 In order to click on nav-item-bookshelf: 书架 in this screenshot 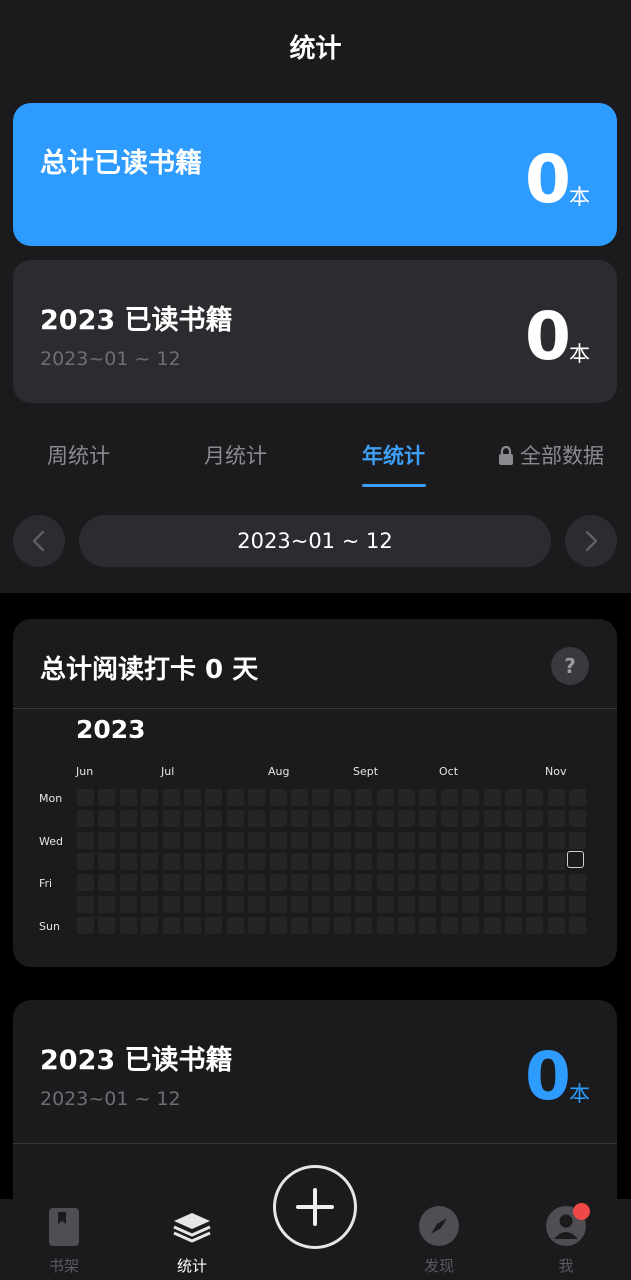, I will do `click(64, 1239)`.